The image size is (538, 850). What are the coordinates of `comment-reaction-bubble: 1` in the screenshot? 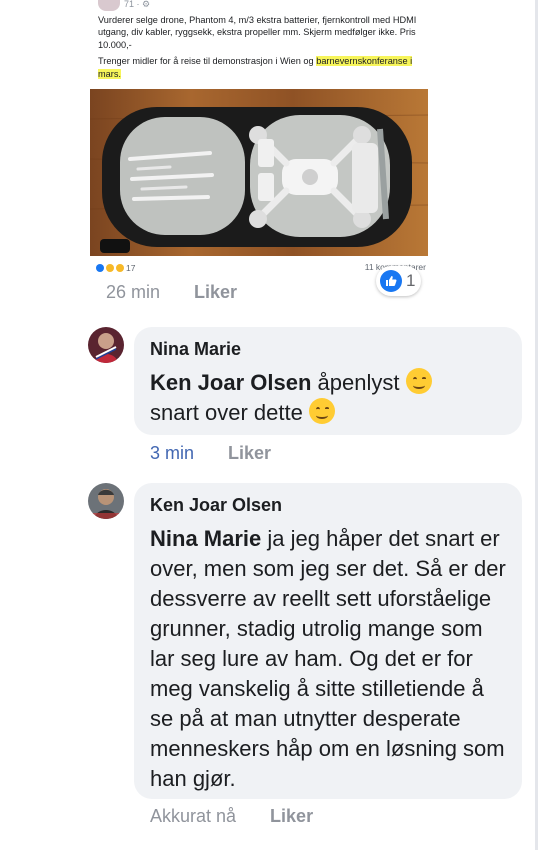 It's located at (399, 281).